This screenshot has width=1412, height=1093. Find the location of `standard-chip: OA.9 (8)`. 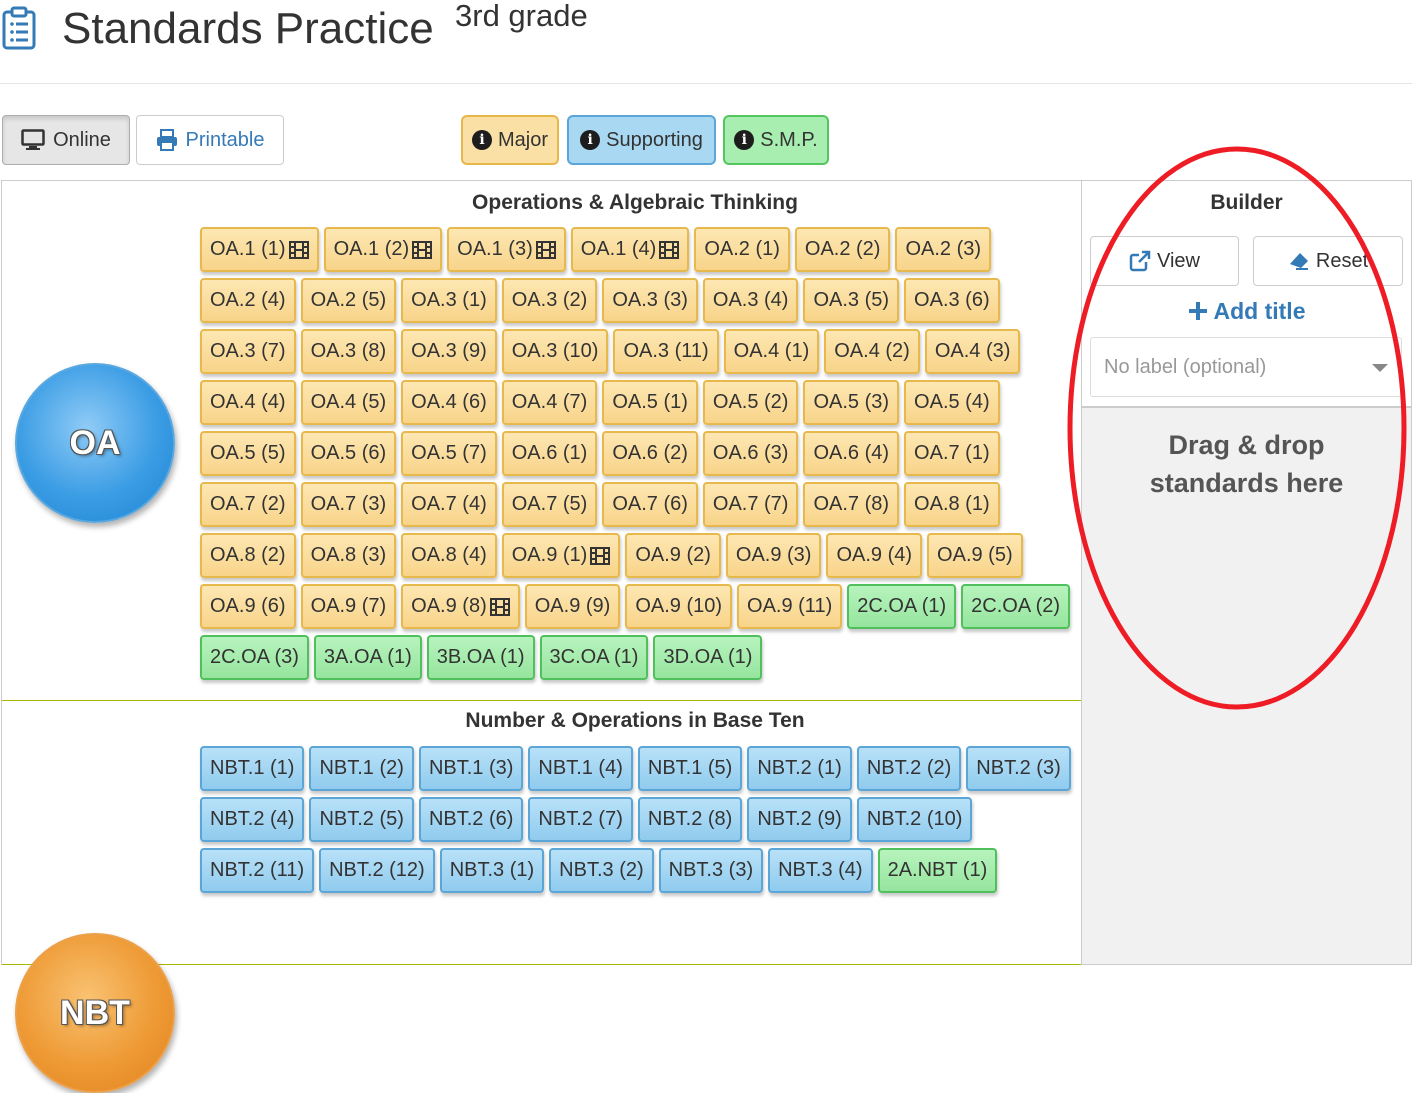

standard-chip: OA.9 (8) is located at coordinates (460, 606).